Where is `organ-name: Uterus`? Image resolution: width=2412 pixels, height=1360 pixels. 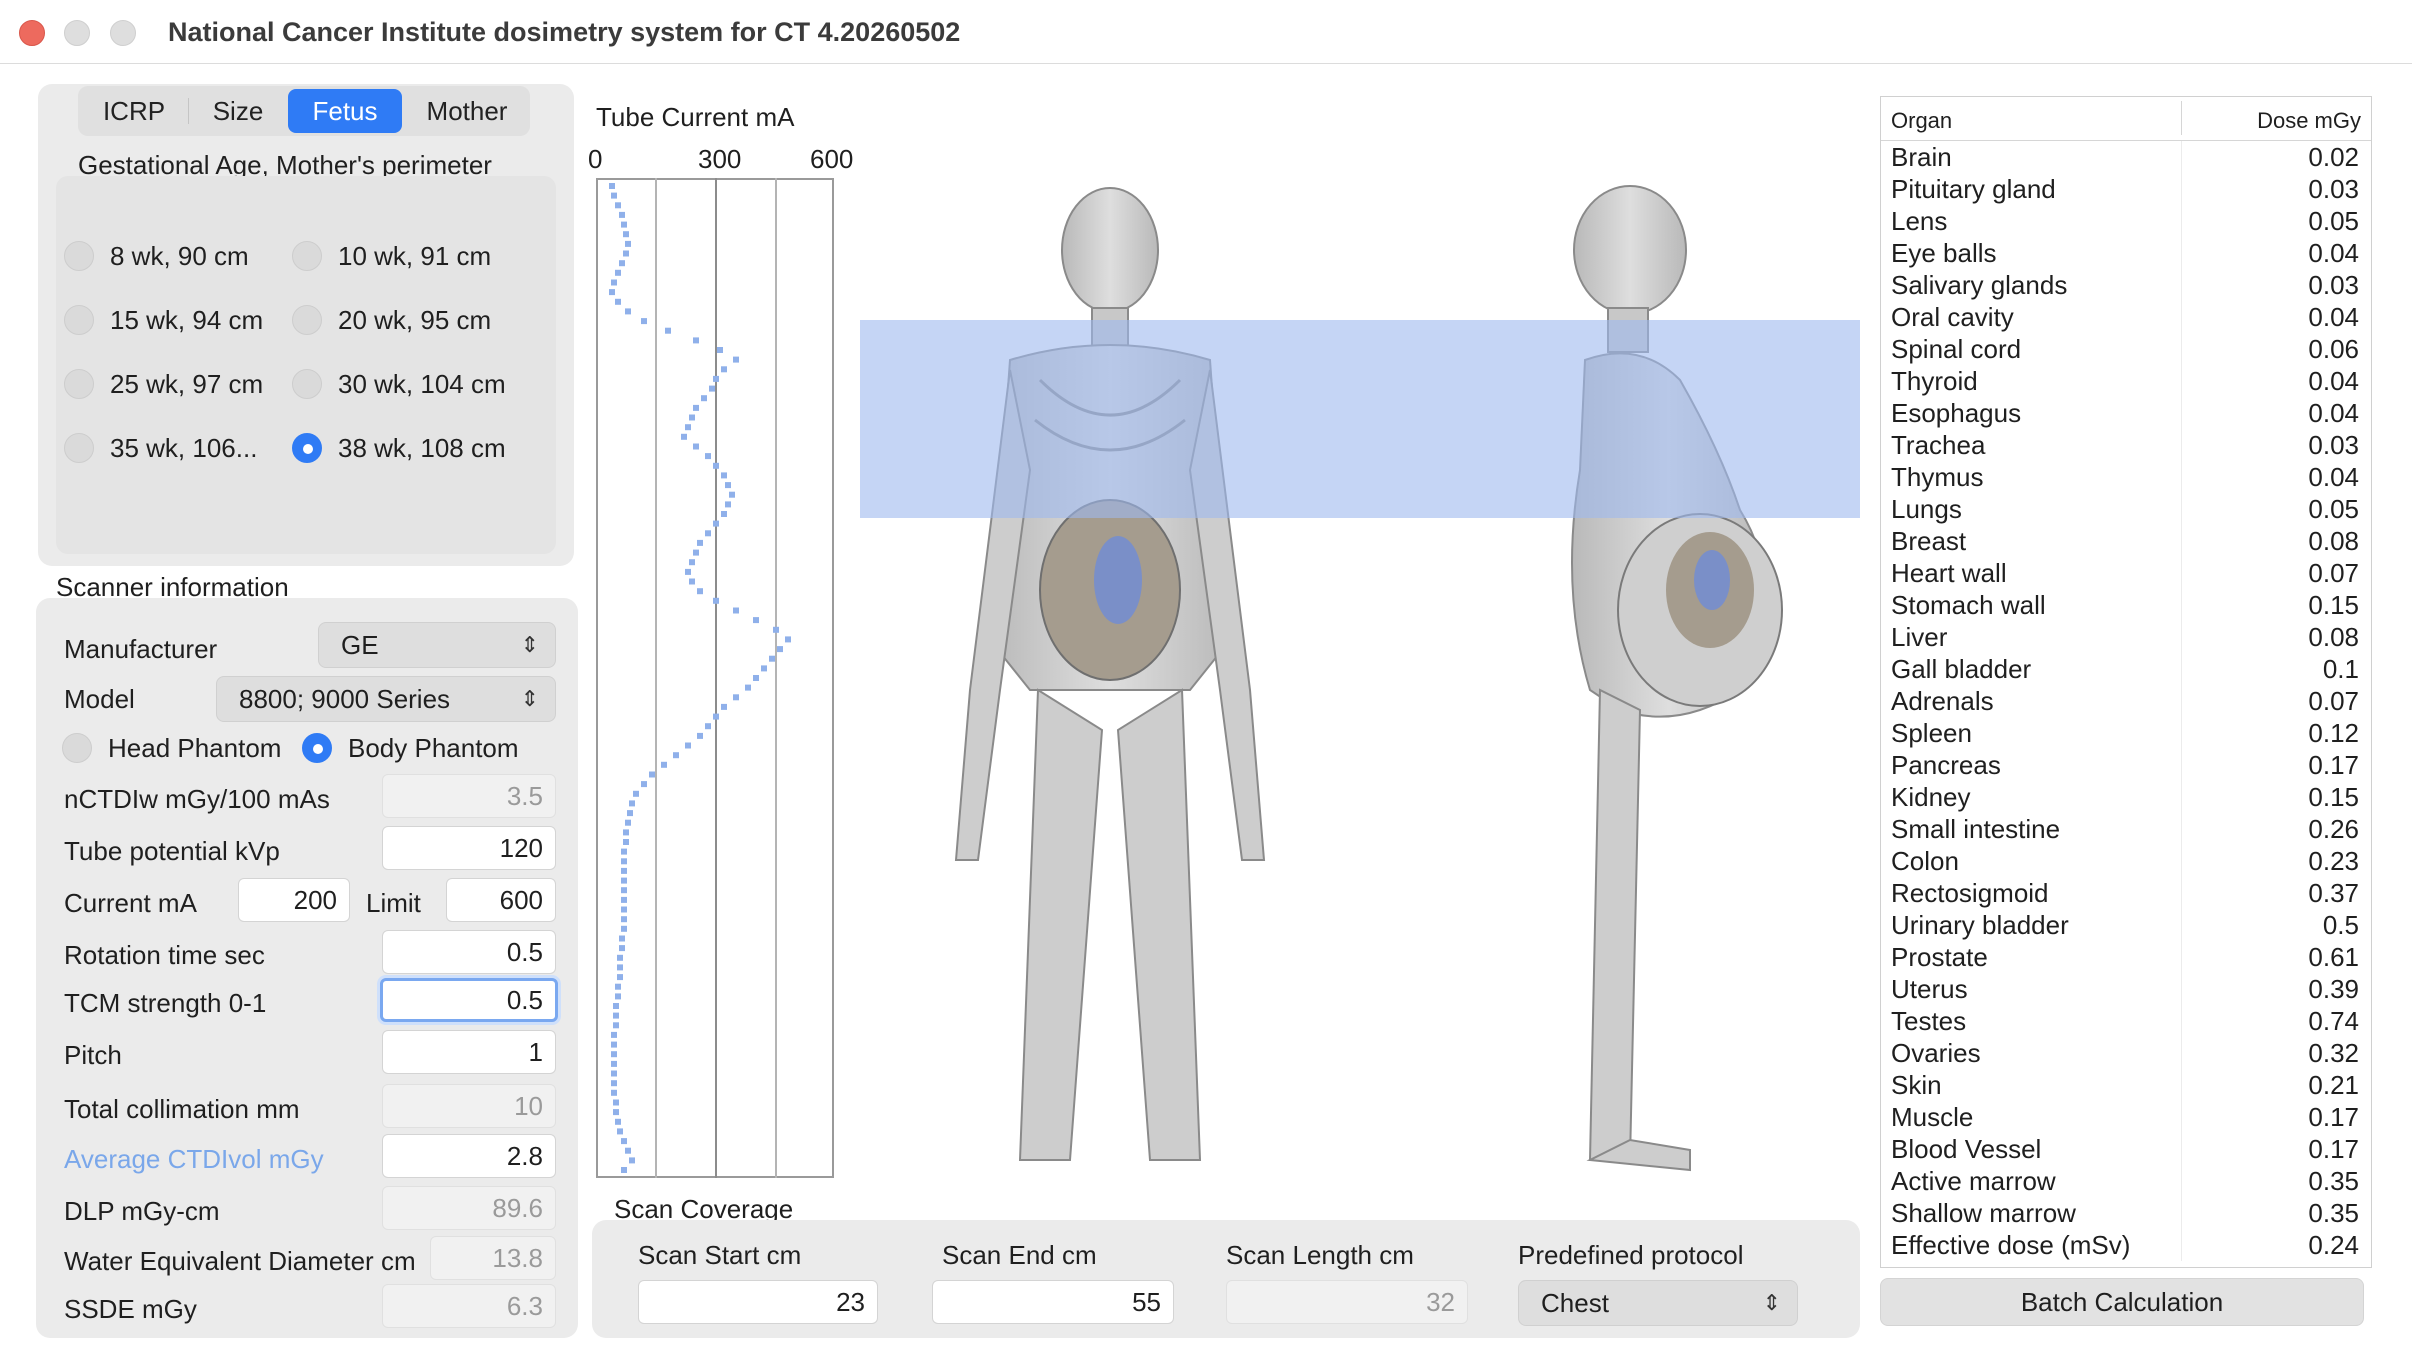 organ-name: Uterus is located at coordinates (1929, 989).